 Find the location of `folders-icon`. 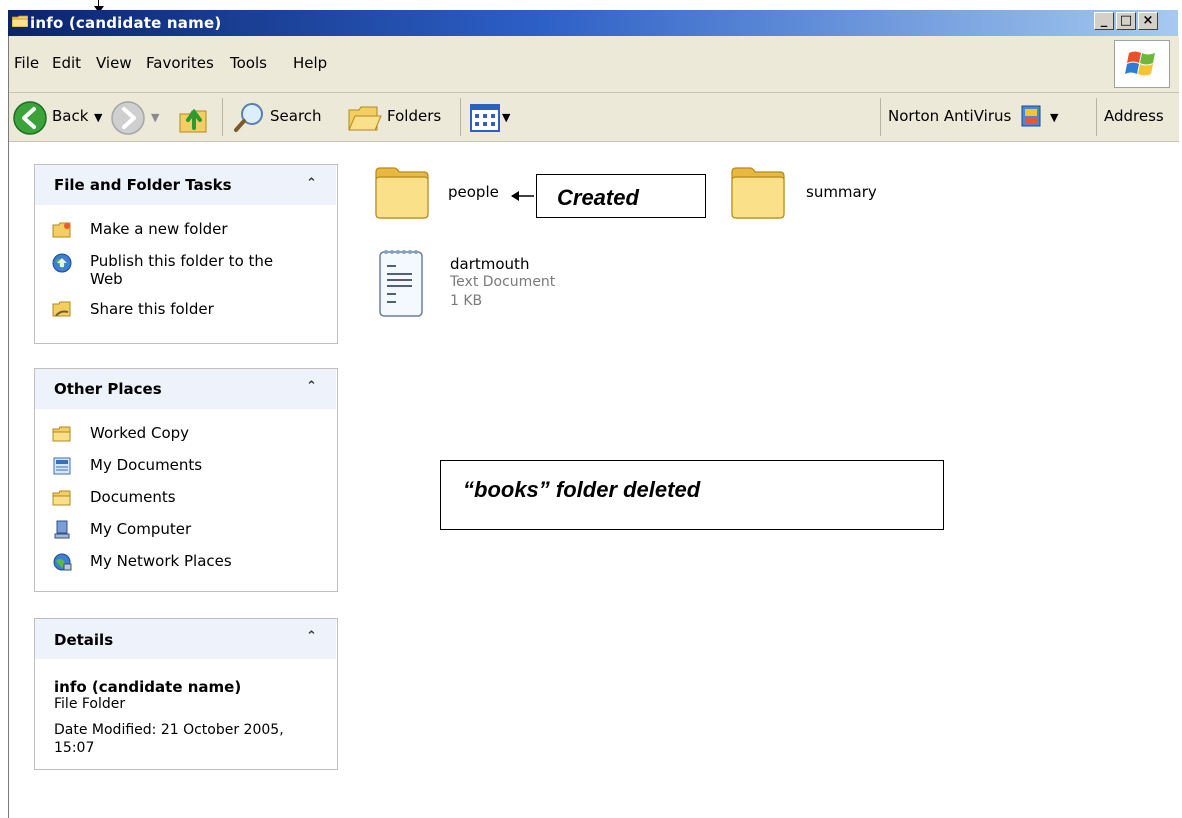

folders-icon is located at coordinates (365, 118).